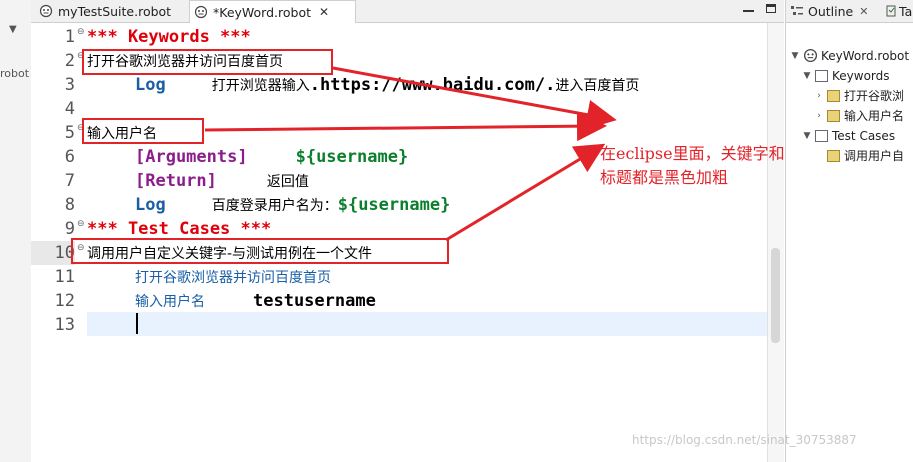 This screenshot has height=462, width=913. Describe the element at coordinates (191, 157) in the screenshot. I see `setting-keyword: [Arguments]` at that location.